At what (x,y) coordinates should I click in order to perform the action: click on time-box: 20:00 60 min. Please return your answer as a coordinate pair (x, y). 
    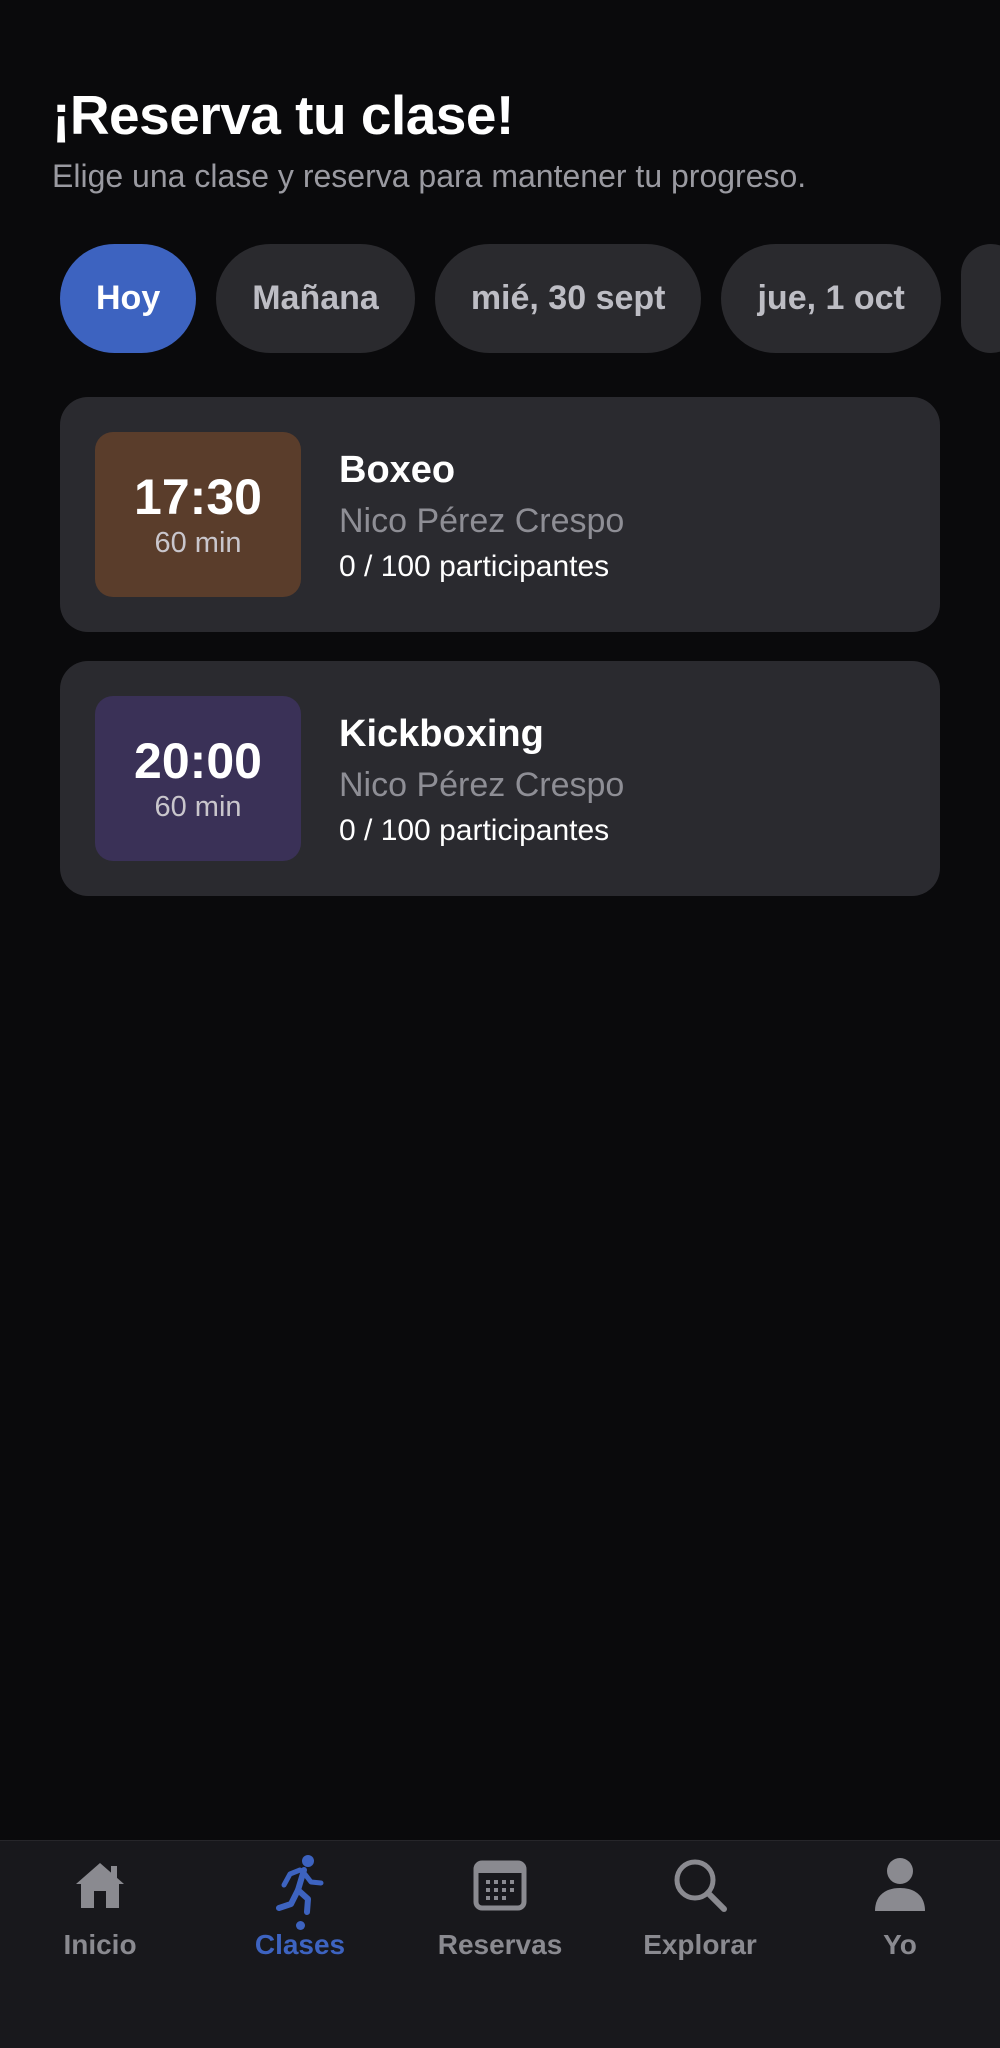
    Looking at the image, I should click on (198, 778).